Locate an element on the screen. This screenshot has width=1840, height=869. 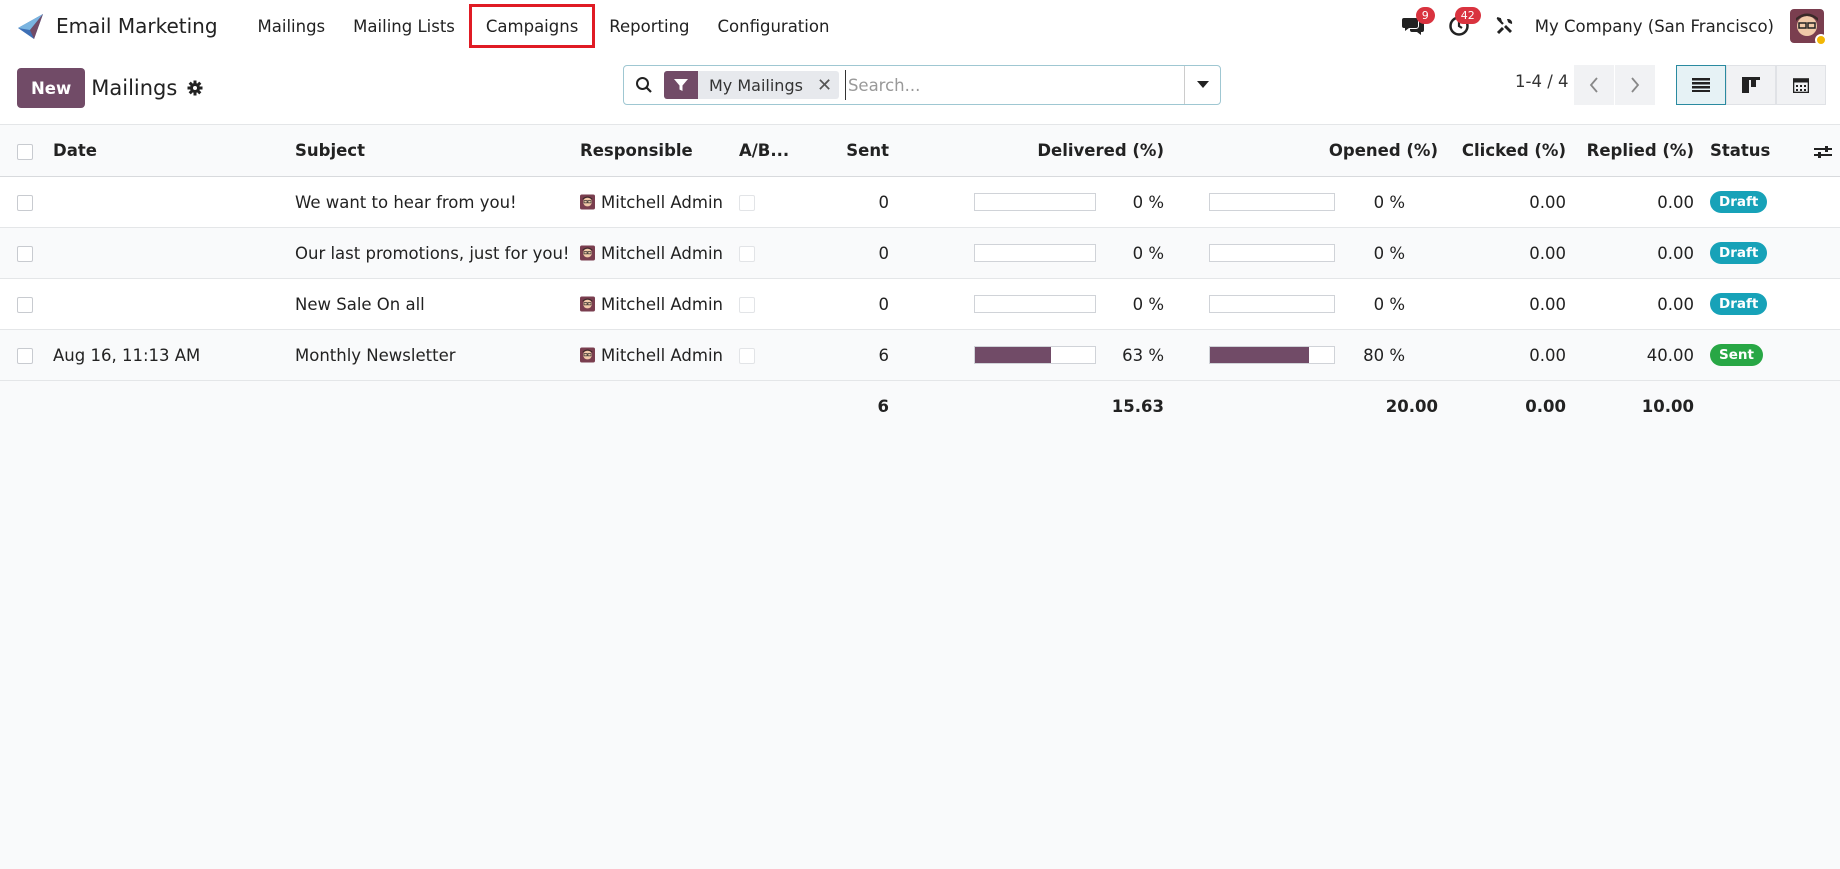
column-clicked: Clicked (%) is located at coordinates (1510, 150).